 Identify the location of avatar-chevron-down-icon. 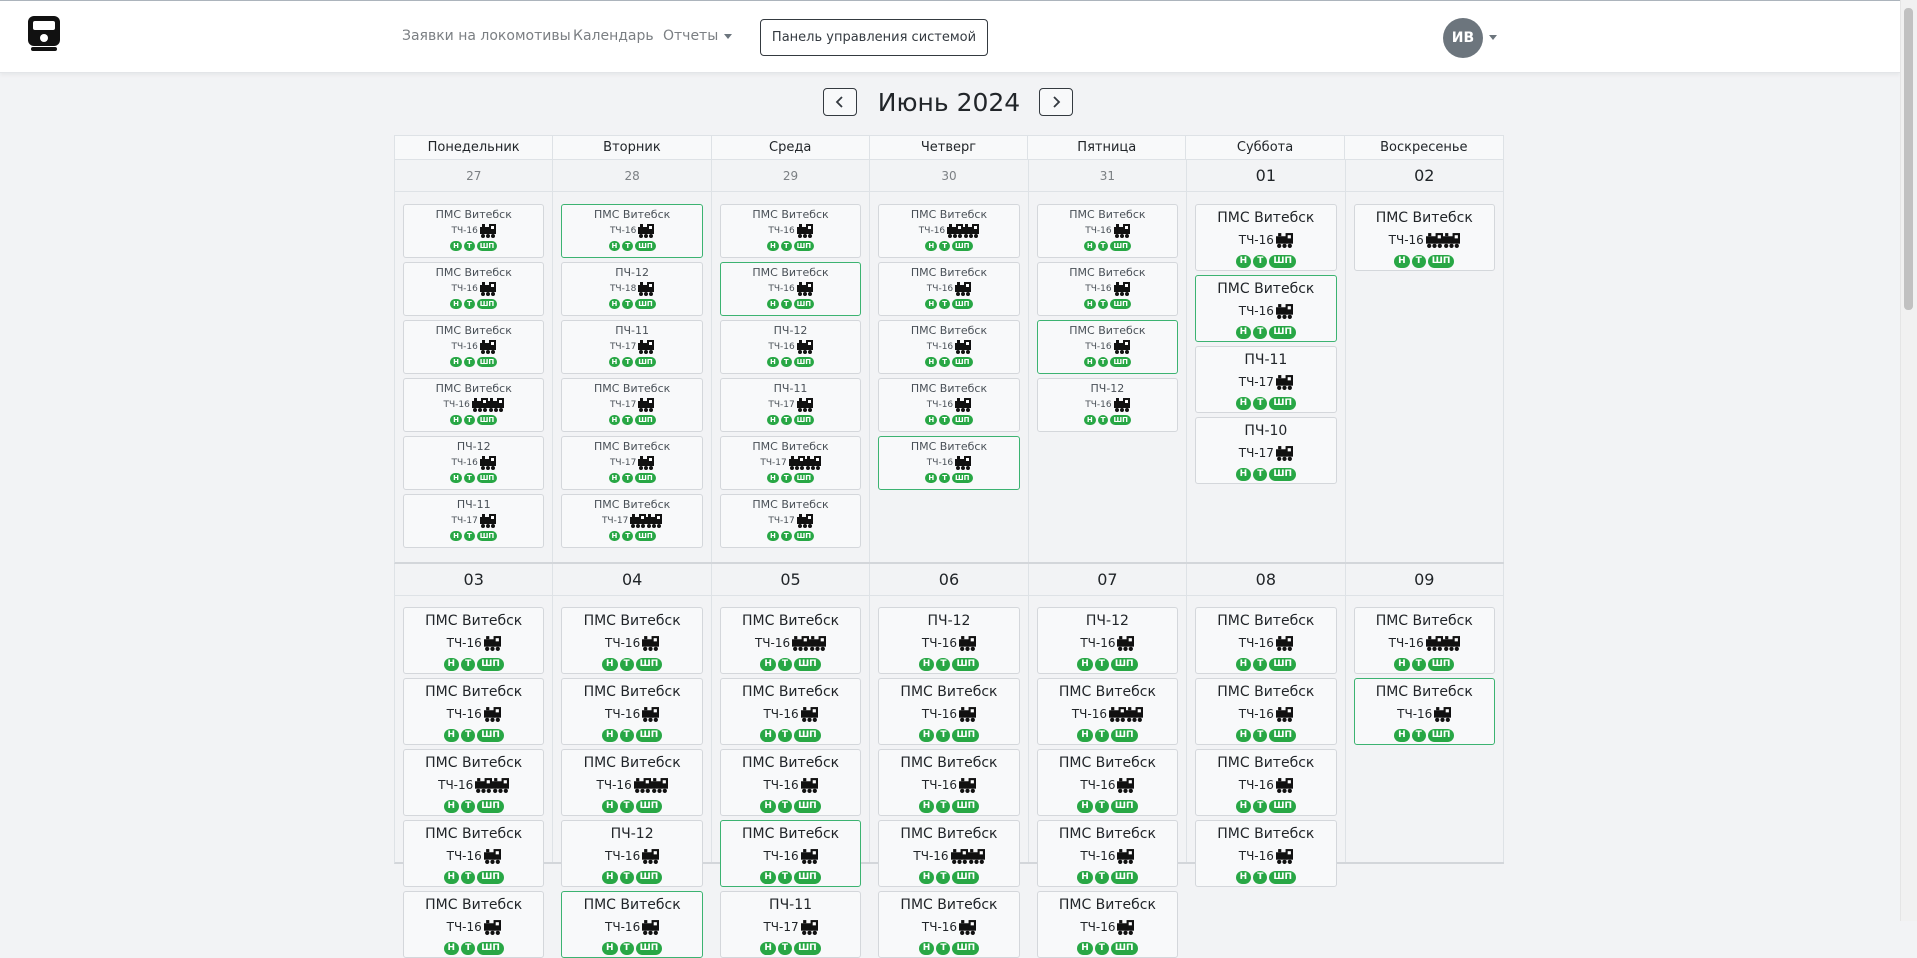
(1493, 37).